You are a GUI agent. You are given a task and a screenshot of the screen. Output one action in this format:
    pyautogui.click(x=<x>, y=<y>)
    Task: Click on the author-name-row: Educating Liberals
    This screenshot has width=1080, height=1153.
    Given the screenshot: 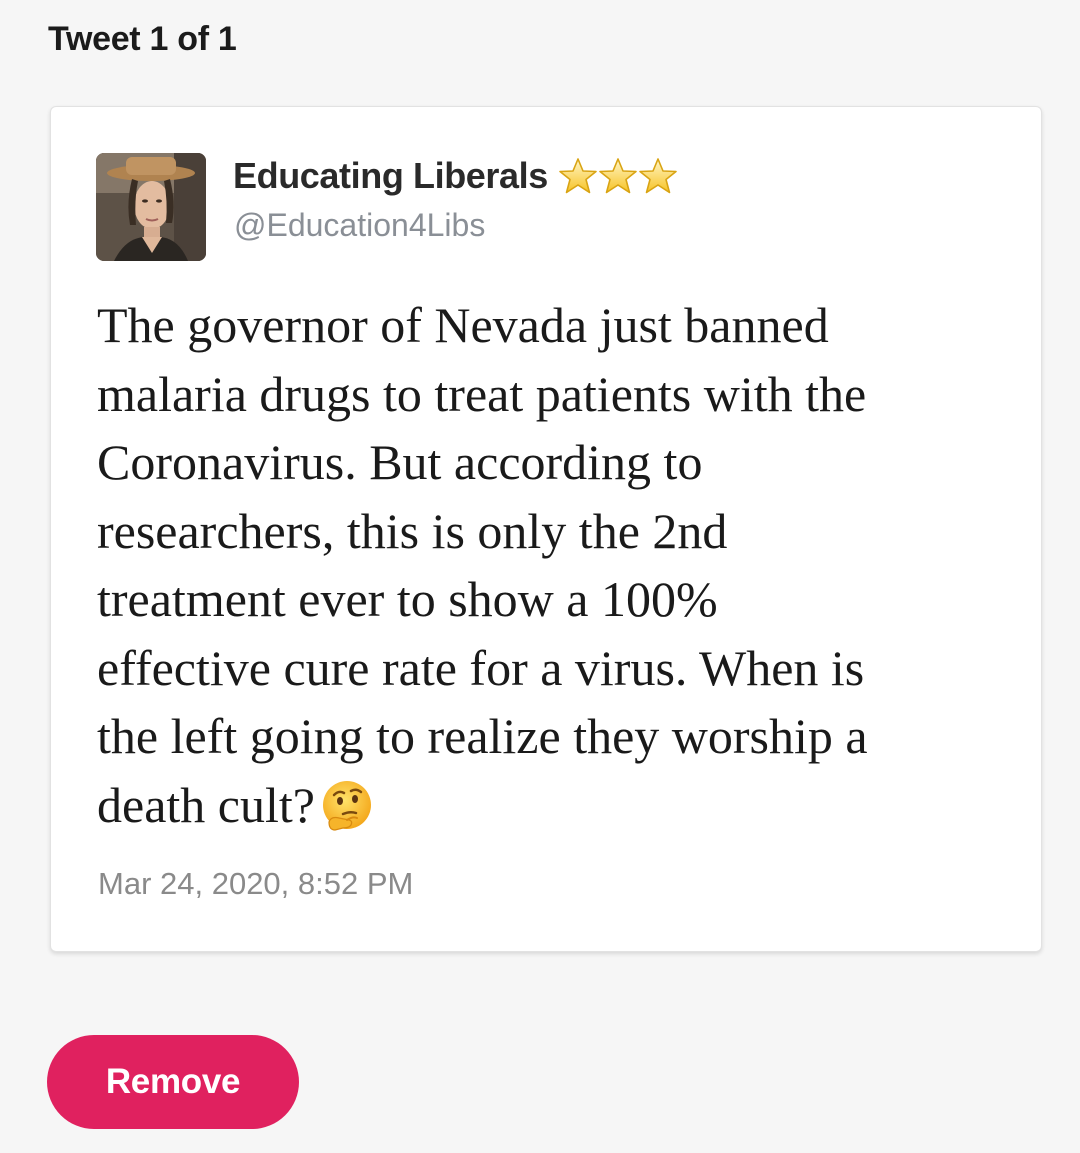 What is the action you would take?
    pyautogui.click(x=455, y=176)
    